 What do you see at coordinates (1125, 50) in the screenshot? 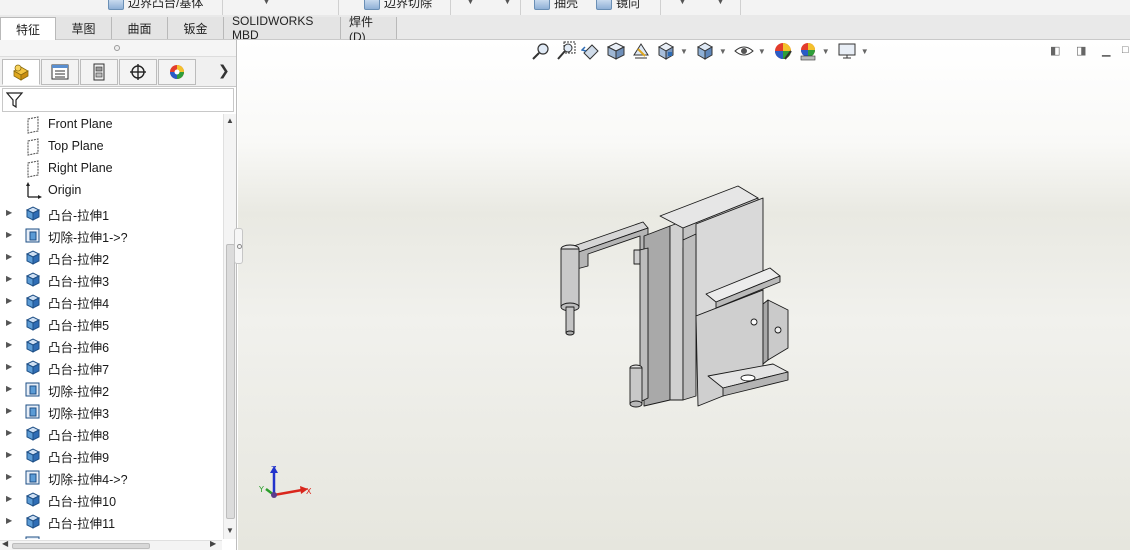
I see `restore-icon: □` at bounding box center [1125, 50].